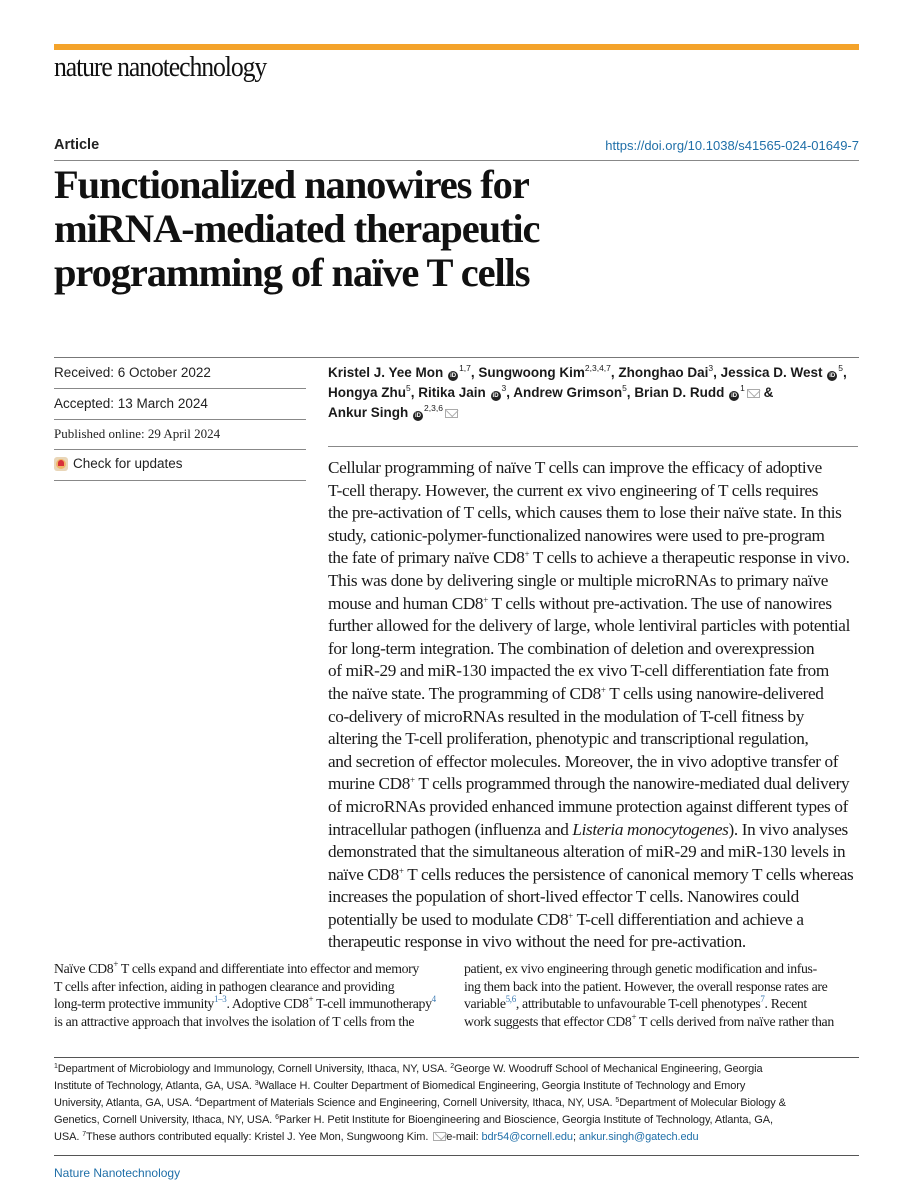  What do you see at coordinates (742, 388) in the screenshot?
I see `affiliation-superscript: 1` at bounding box center [742, 388].